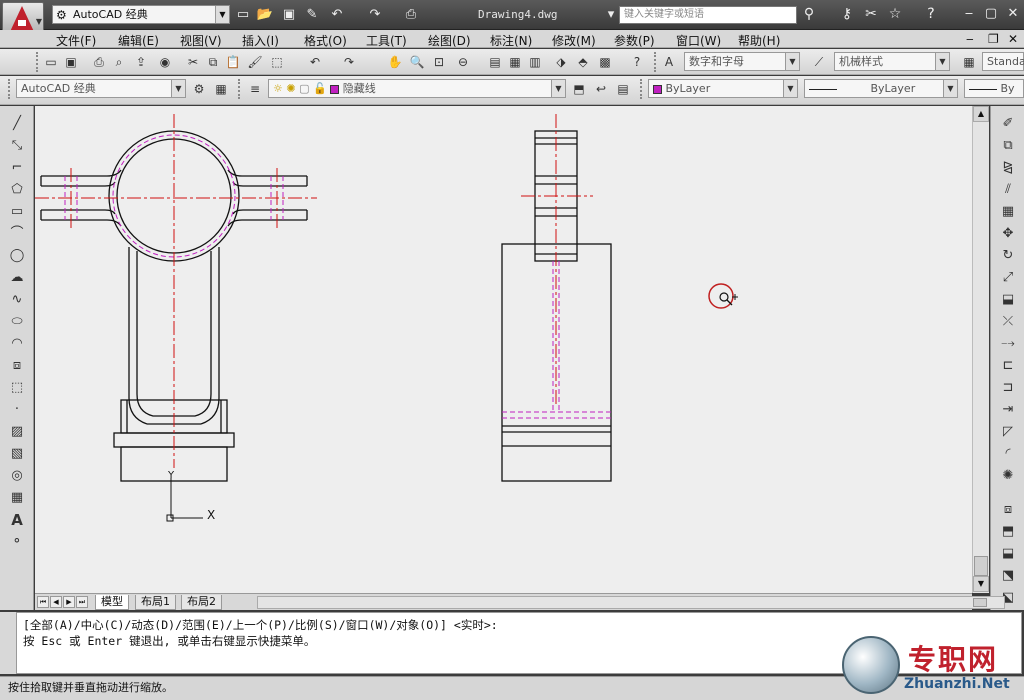 The width and height of the screenshot is (1024, 700). I want to click on pan-icon: ✋, so click(395, 62).